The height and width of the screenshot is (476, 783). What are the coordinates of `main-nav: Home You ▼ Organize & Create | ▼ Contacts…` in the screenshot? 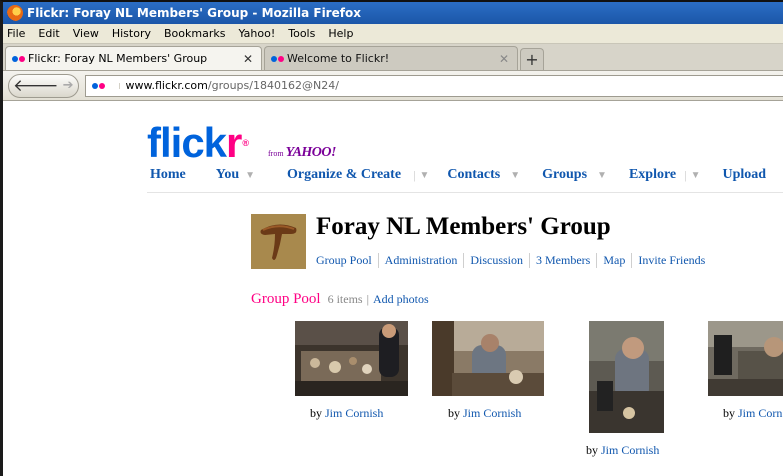 It's located at (458, 175).